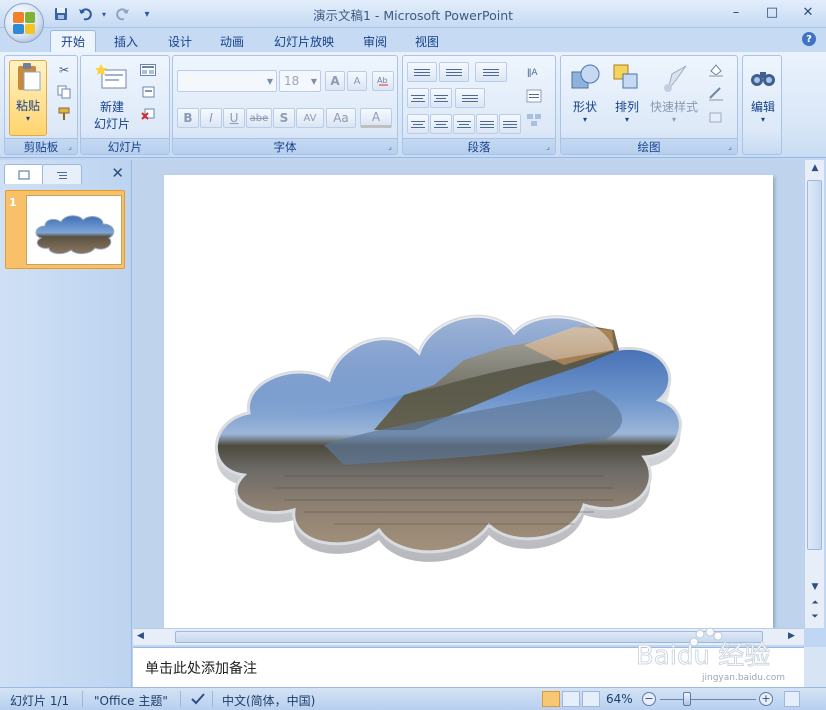 This screenshot has width=826, height=710. Describe the element at coordinates (591, 699) in the screenshot. I see `slideshow-view-icon` at that location.